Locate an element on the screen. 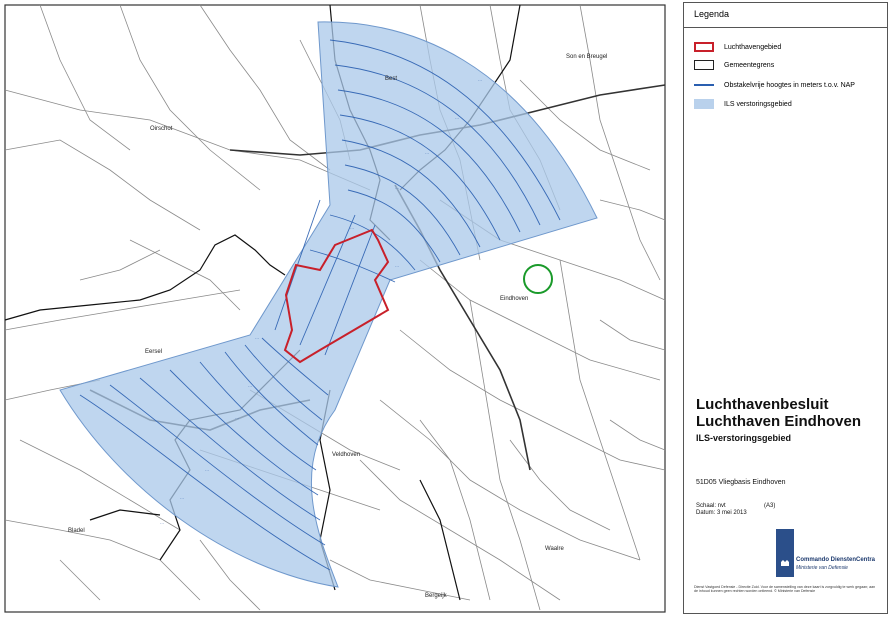 Image resolution: width=891 pixels, height=617 pixels. legend-item-luchthavengebied: Luchthavengebied is located at coordinates (737, 47).